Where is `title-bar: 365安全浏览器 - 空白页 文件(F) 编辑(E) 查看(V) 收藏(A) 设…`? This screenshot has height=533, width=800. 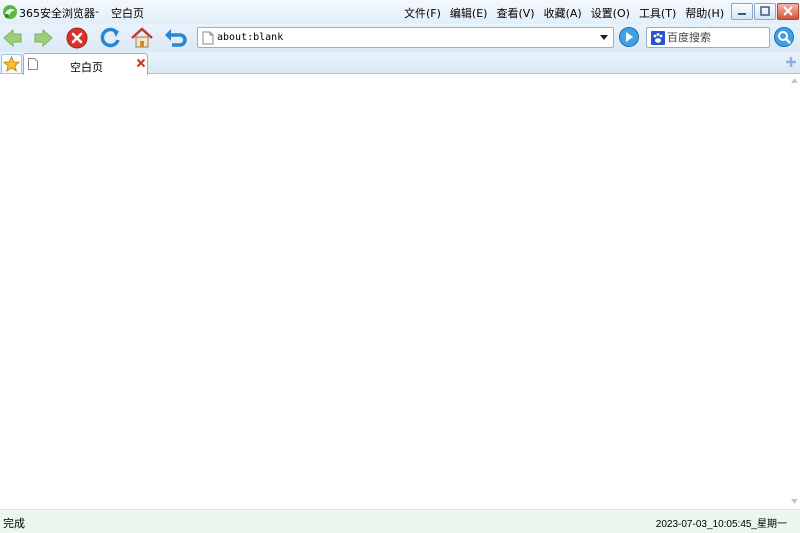 title-bar: 365安全浏览器 - 空白页 文件(F) 编辑(E) 查看(V) 收藏(A) 设… is located at coordinates (400, 12).